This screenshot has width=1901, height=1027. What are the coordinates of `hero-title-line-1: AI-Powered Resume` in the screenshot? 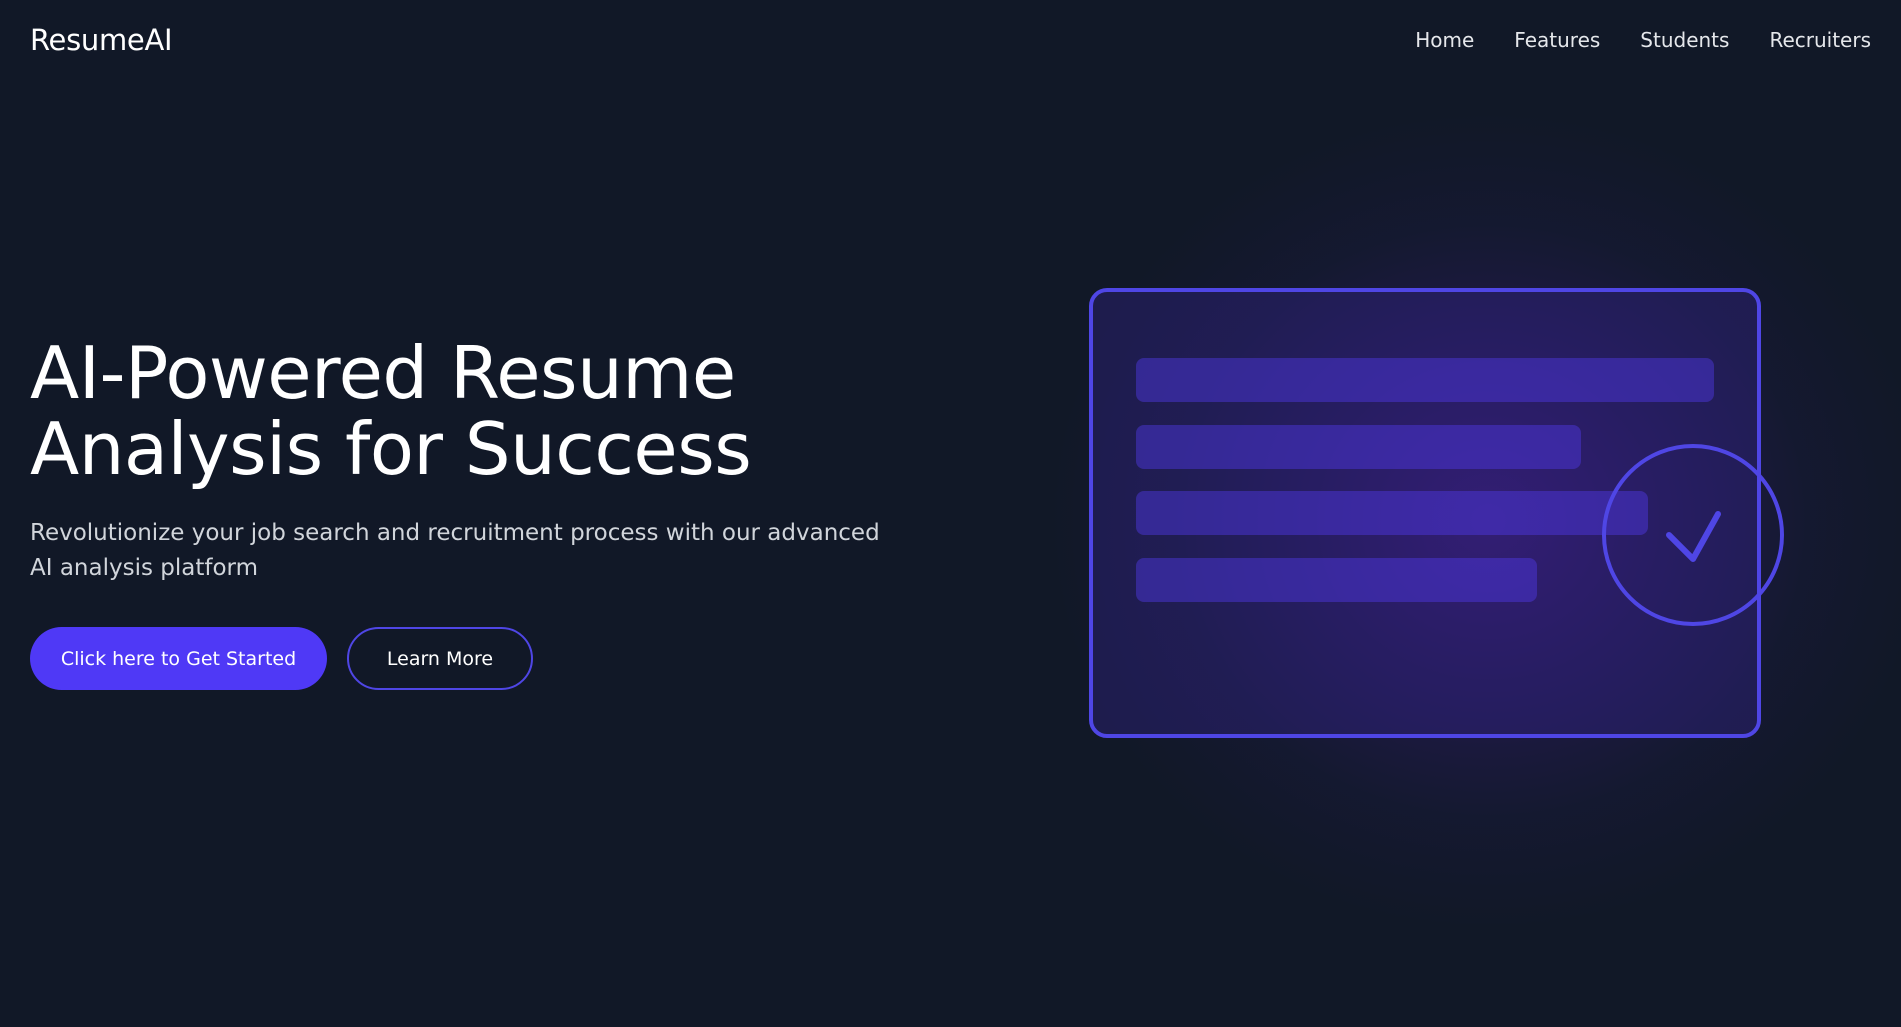 It's located at (383, 373).